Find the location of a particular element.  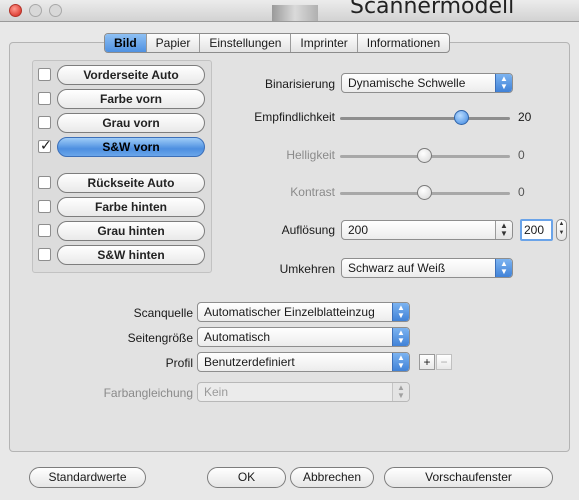

aufloesung-select: 200 ▲ ▼ is located at coordinates (427, 230).